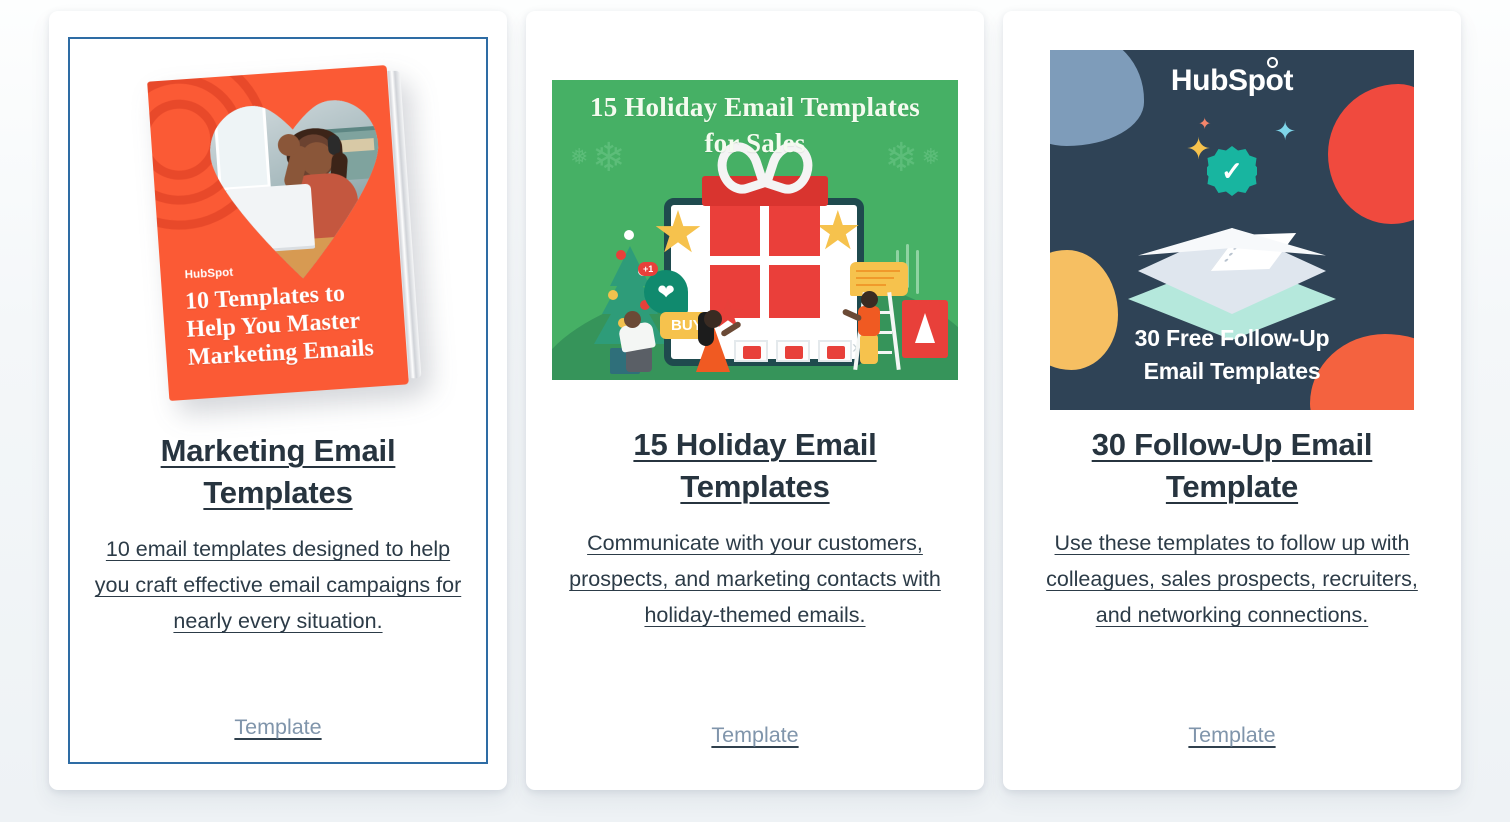 This screenshot has height=822, width=1510. Describe the element at coordinates (755, 125) in the screenshot. I see `holiday-headline: 15 Holiday Email Templates for Sales` at that location.